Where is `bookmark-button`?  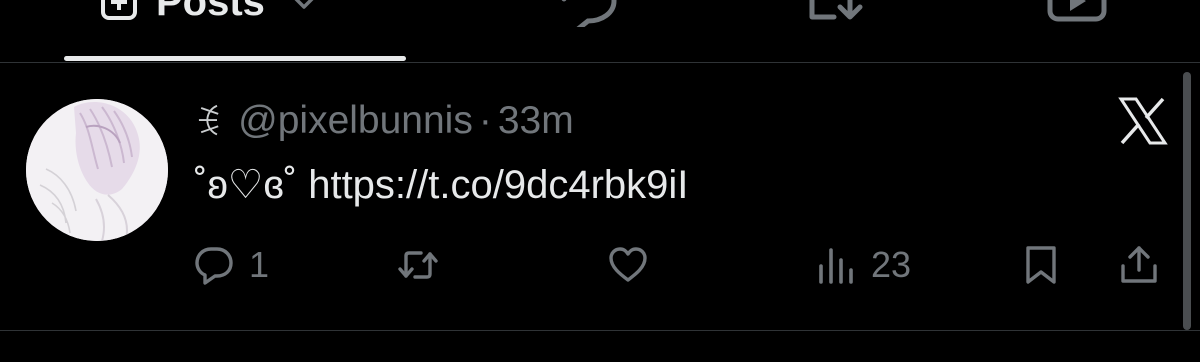
bookmark-button is located at coordinates (1041, 265).